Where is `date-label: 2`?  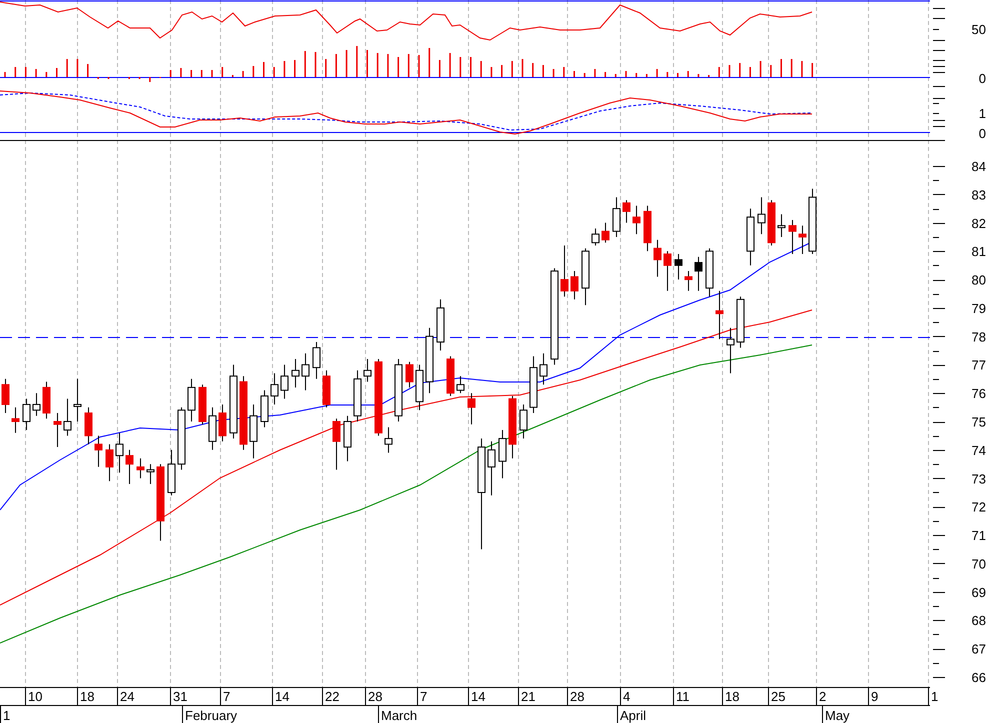
date-label: 2 is located at coordinates (822, 696).